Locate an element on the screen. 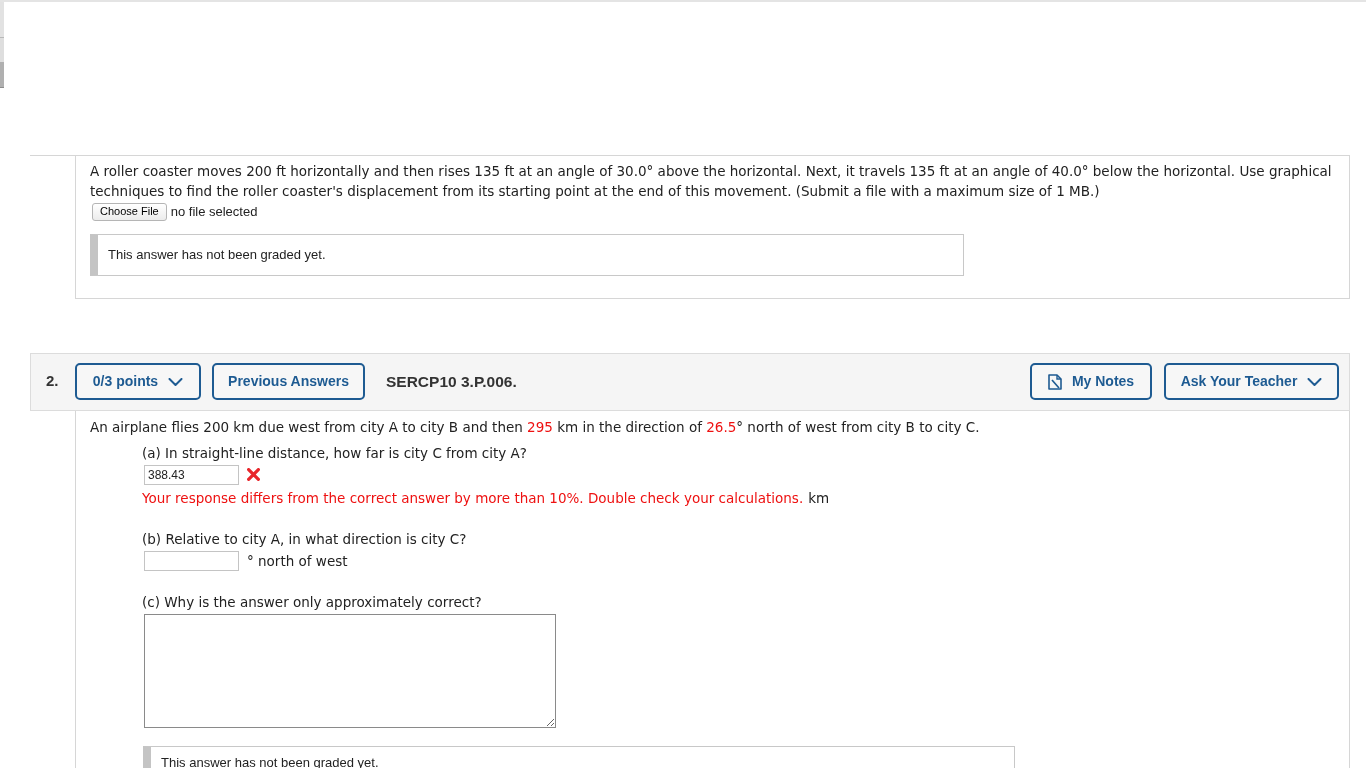 The width and height of the screenshot is (1366, 768). grading-note: This answer has not been graded yet. is located at coordinates (527, 254).